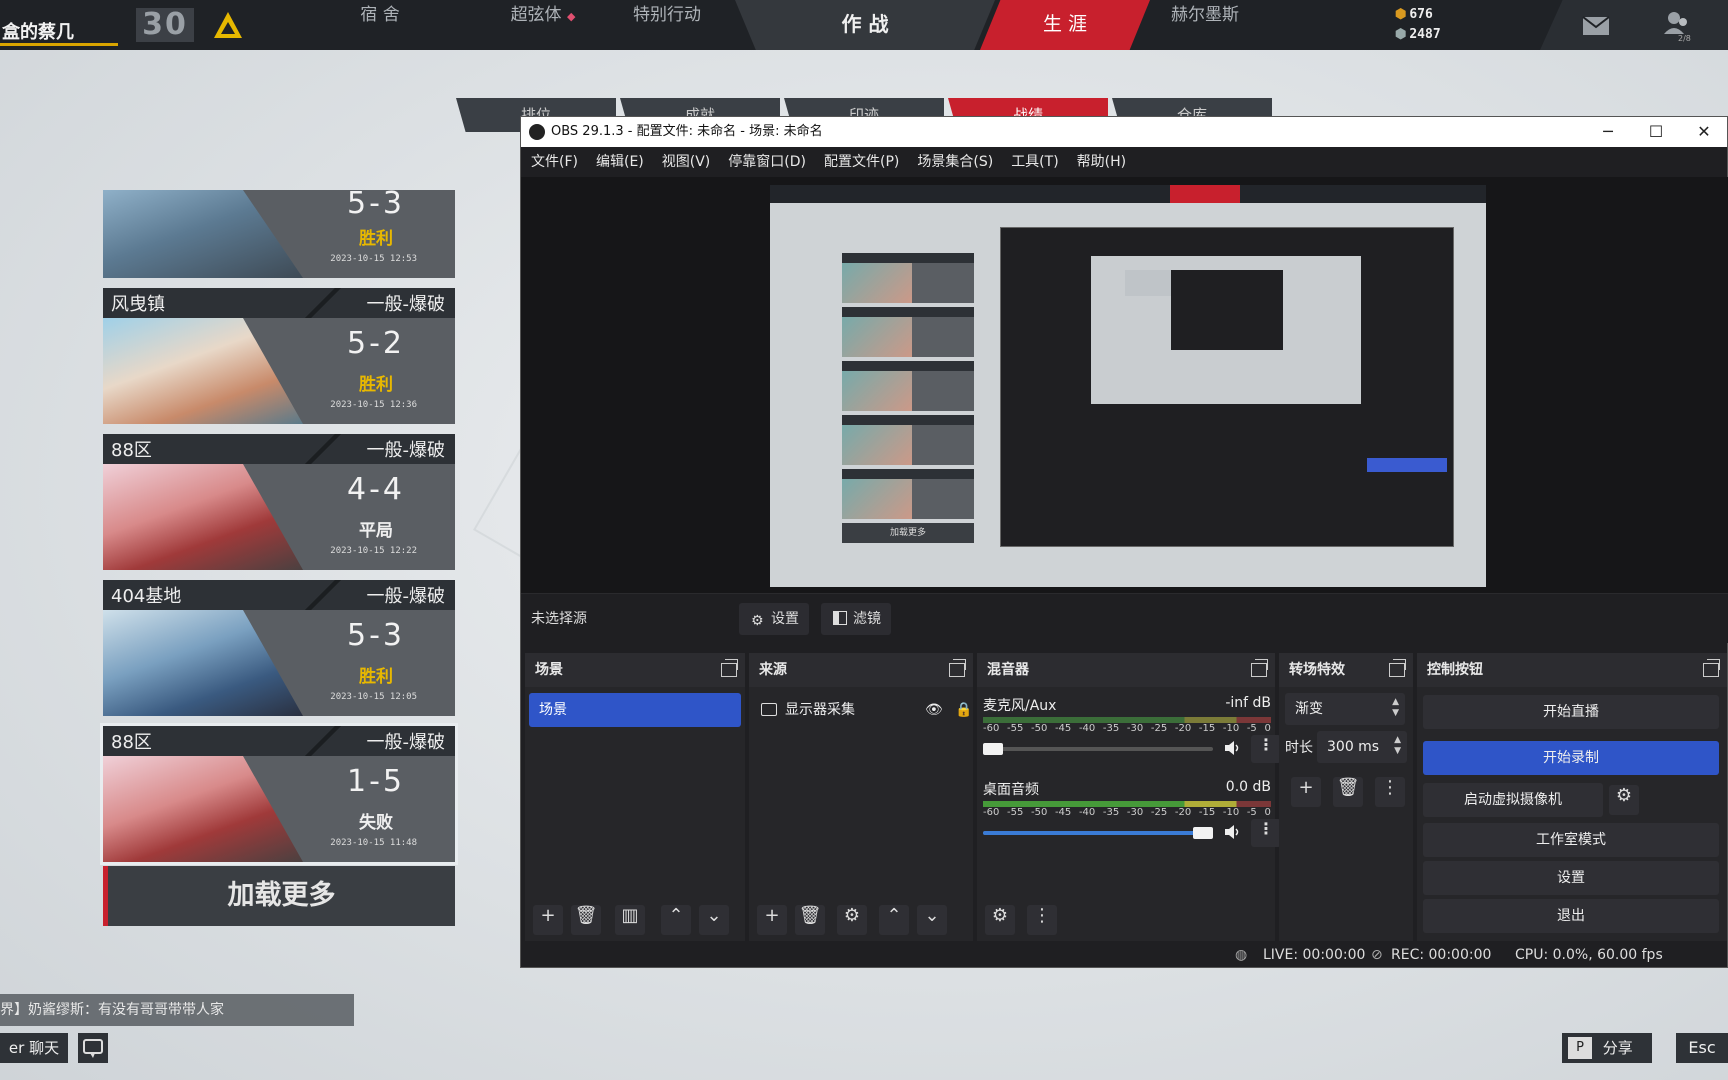  Describe the element at coordinates (1455, 670) in the screenshot. I see `controls-title: 控制按钮` at that location.